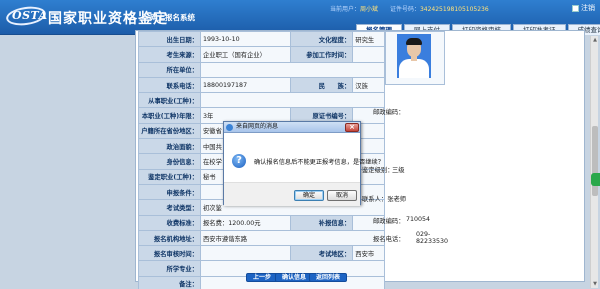  Describe the element at coordinates (404, 9) in the screenshot. I see `cert-label: 证件号码：` at that location.